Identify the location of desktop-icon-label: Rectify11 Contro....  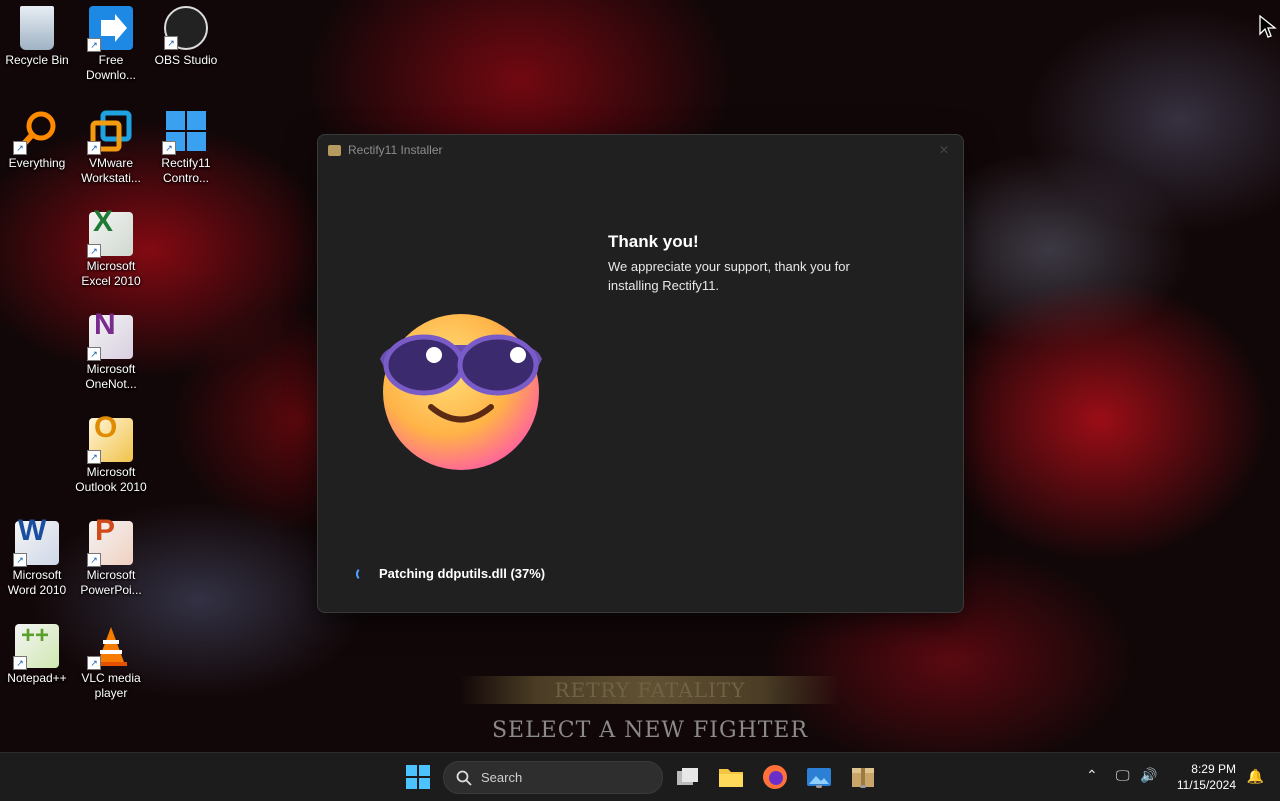
(186, 170).